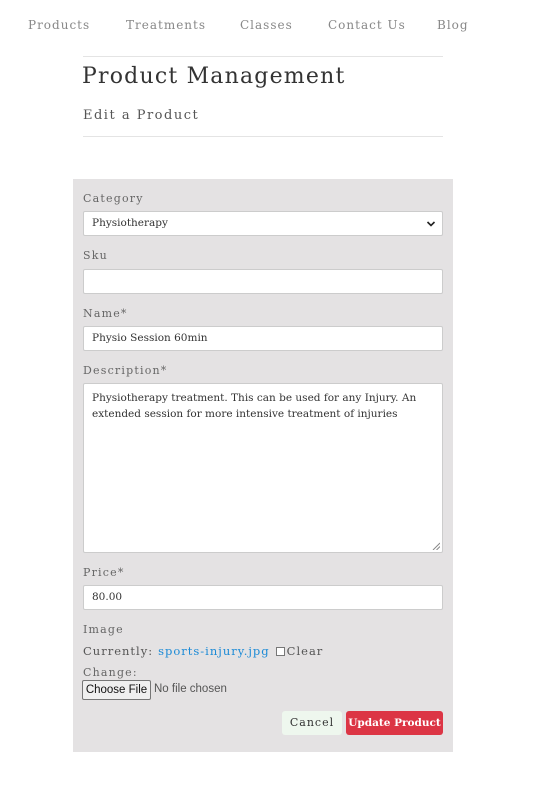 This screenshot has height=794, width=549. What do you see at coordinates (263, 281) in the screenshot?
I see `sku-input` at bounding box center [263, 281].